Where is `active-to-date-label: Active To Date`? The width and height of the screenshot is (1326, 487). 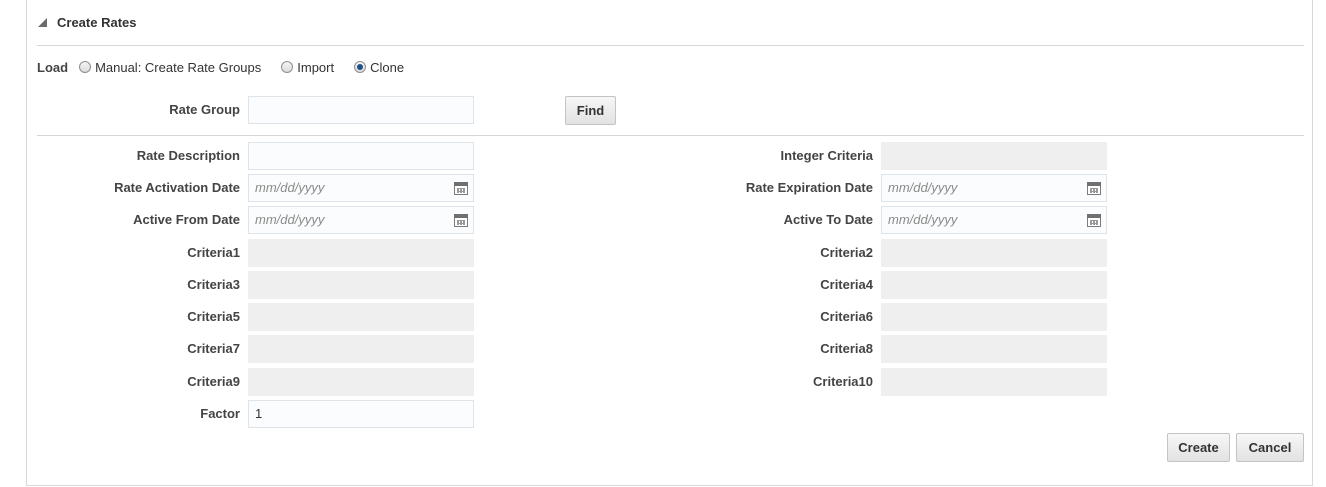 active-to-date-label: Active To Date is located at coordinates (828, 219).